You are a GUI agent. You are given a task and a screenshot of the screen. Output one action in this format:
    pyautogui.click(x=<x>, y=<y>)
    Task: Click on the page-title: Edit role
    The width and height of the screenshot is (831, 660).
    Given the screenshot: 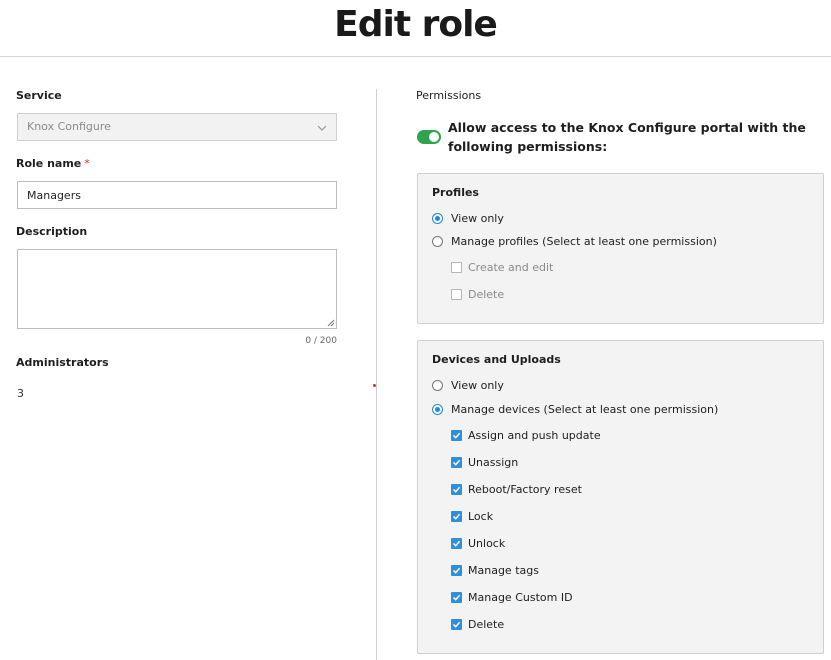 What is the action you would take?
    pyautogui.click(x=416, y=24)
    